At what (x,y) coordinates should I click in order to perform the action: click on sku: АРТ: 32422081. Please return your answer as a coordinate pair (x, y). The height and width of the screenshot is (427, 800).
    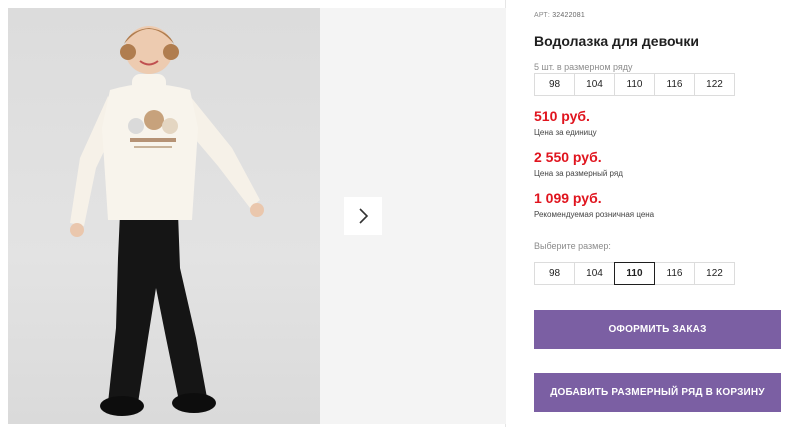
    Looking at the image, I should click on (559, 15).